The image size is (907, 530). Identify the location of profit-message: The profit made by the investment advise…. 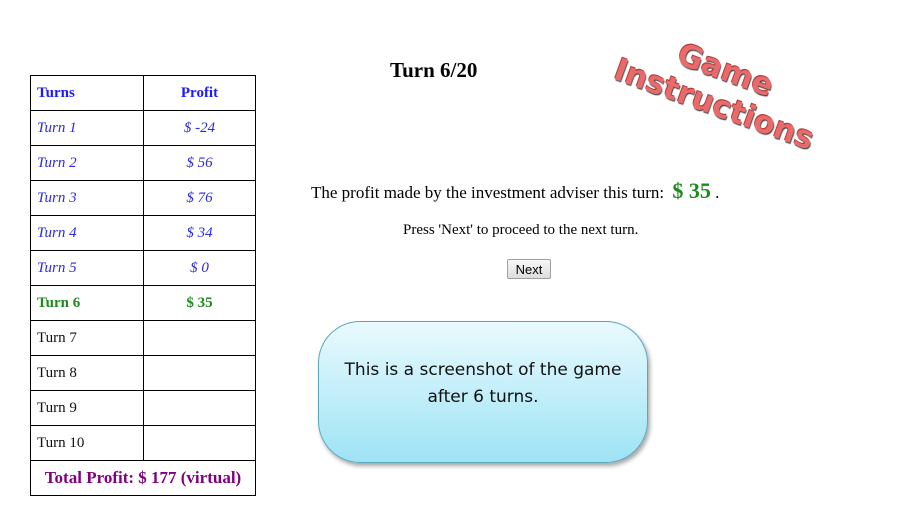
(515, 191).